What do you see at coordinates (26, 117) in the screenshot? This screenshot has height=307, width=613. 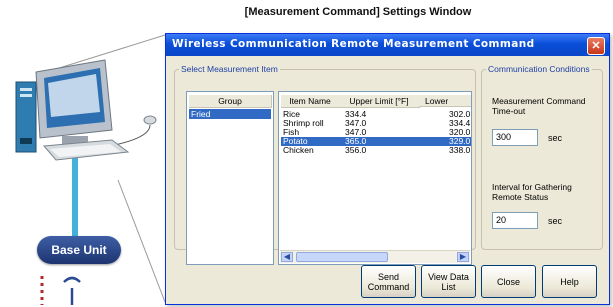 I see `pc-tower` at bounding box center [26, 117].